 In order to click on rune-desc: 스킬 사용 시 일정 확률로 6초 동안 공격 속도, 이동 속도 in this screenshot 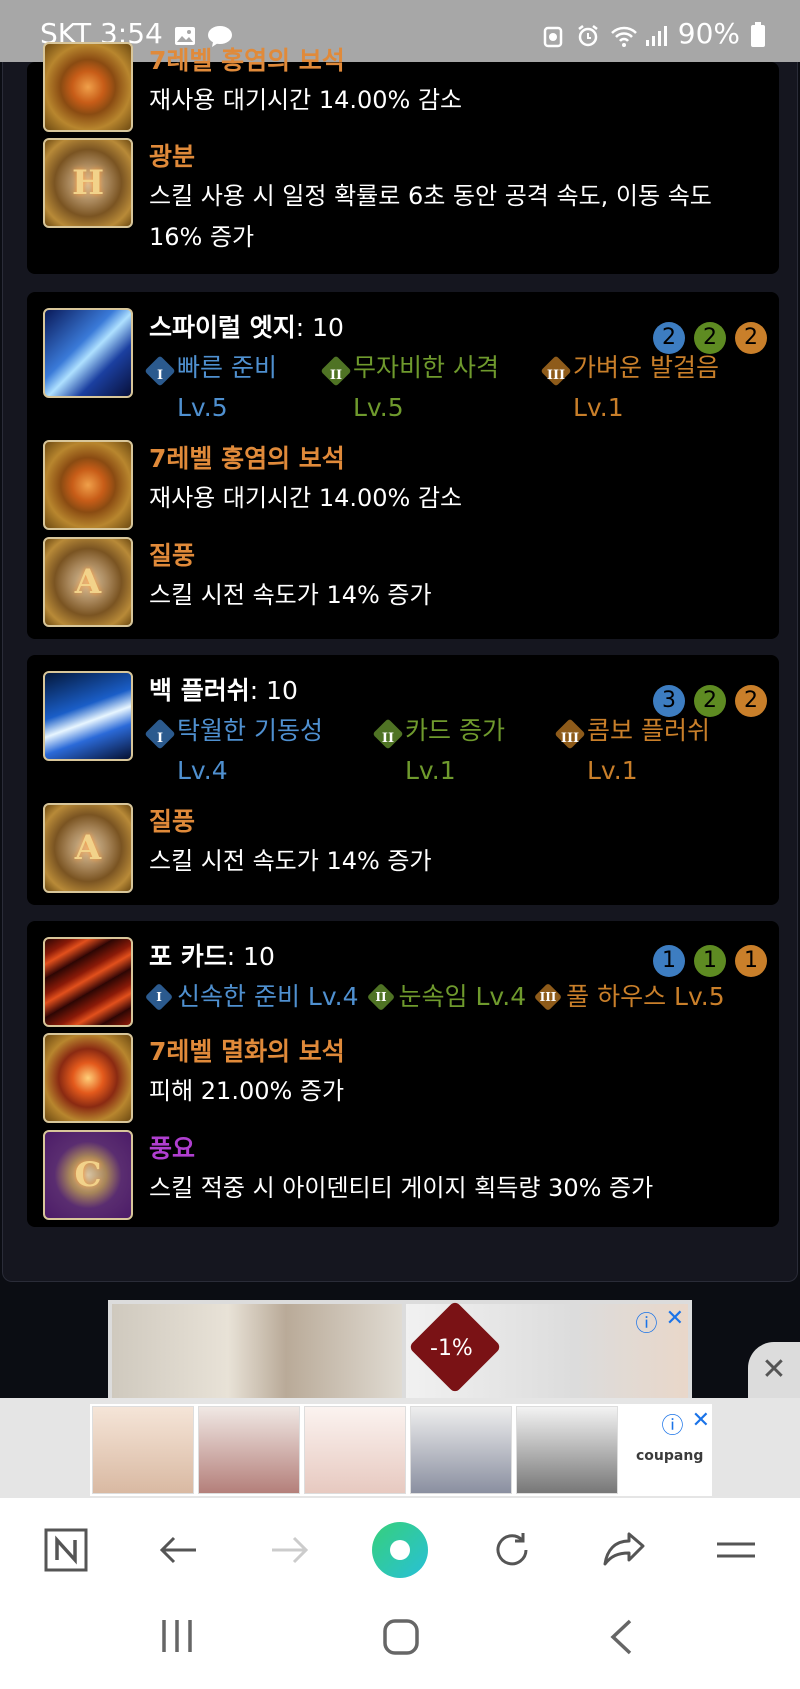, I will do `click(430, 196)`.